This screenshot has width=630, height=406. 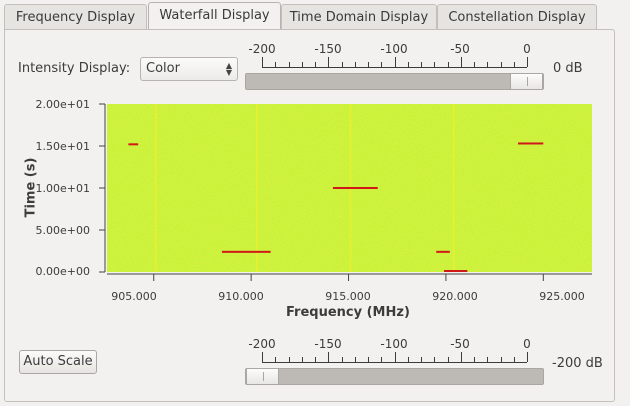 What do you see at coordinates (58, 362) in the screenshot?
I see `auto-scale-button: Auto Scale` at bounding box center [58, 362].